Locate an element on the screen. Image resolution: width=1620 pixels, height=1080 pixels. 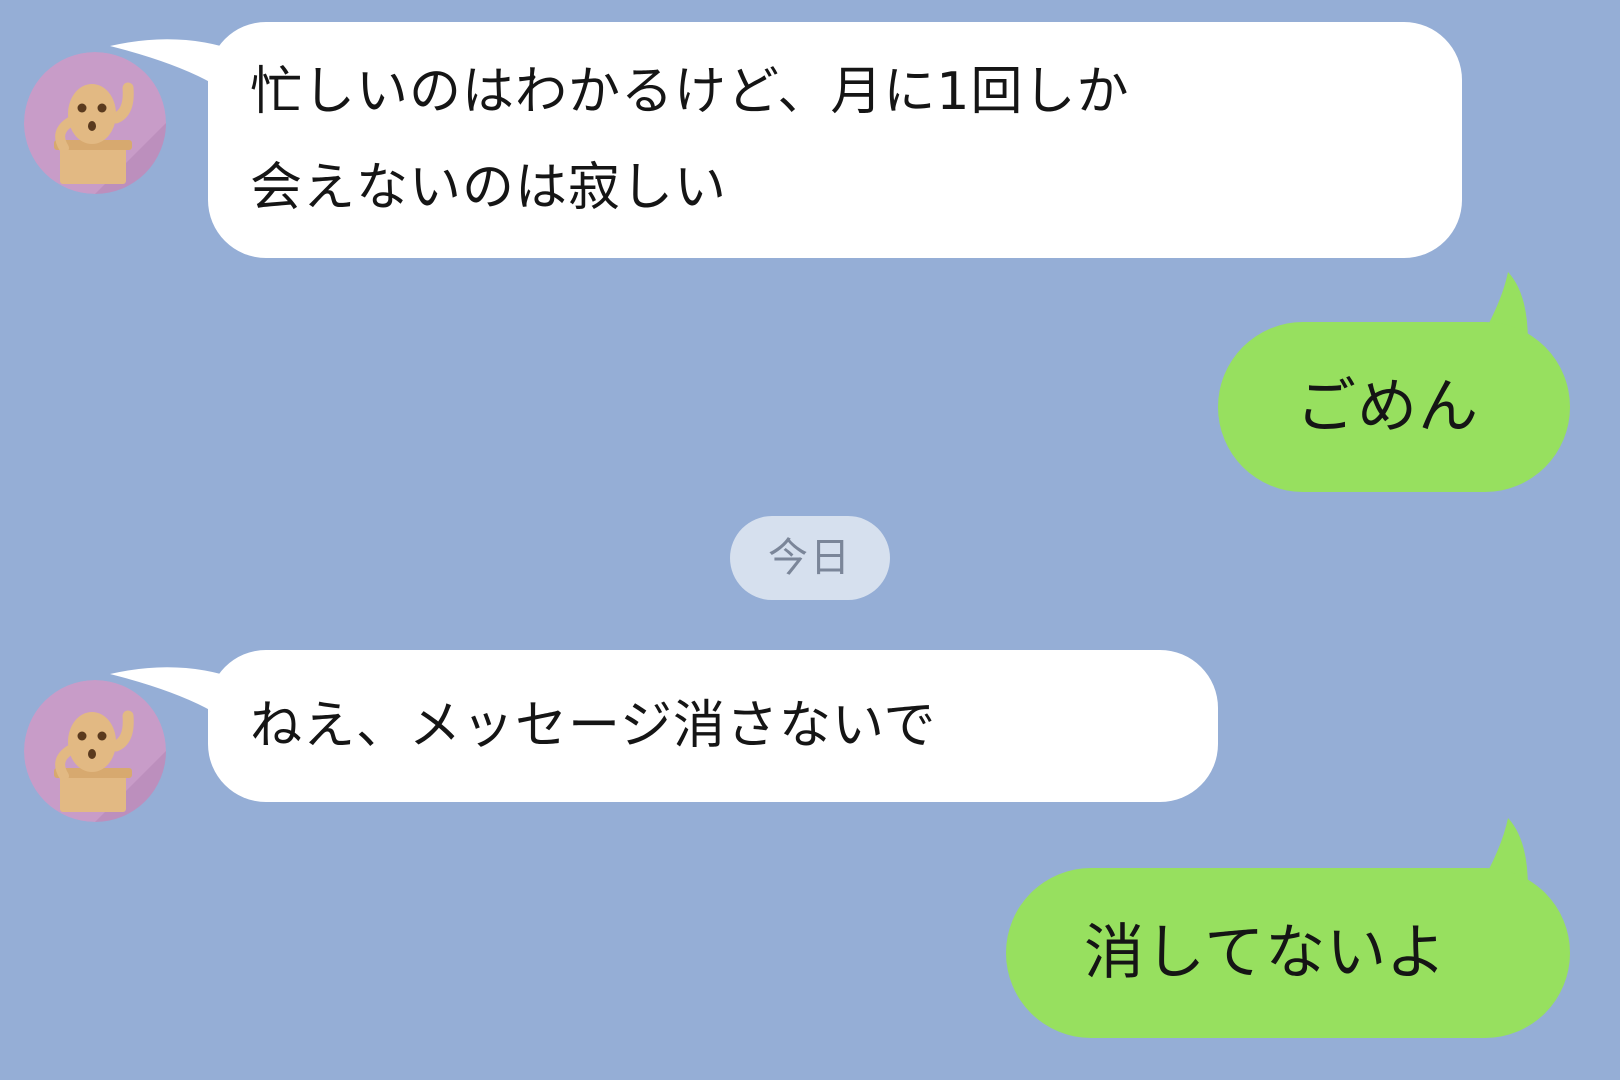
message-text: 消してないよ is located at coordinates (1265, 953).